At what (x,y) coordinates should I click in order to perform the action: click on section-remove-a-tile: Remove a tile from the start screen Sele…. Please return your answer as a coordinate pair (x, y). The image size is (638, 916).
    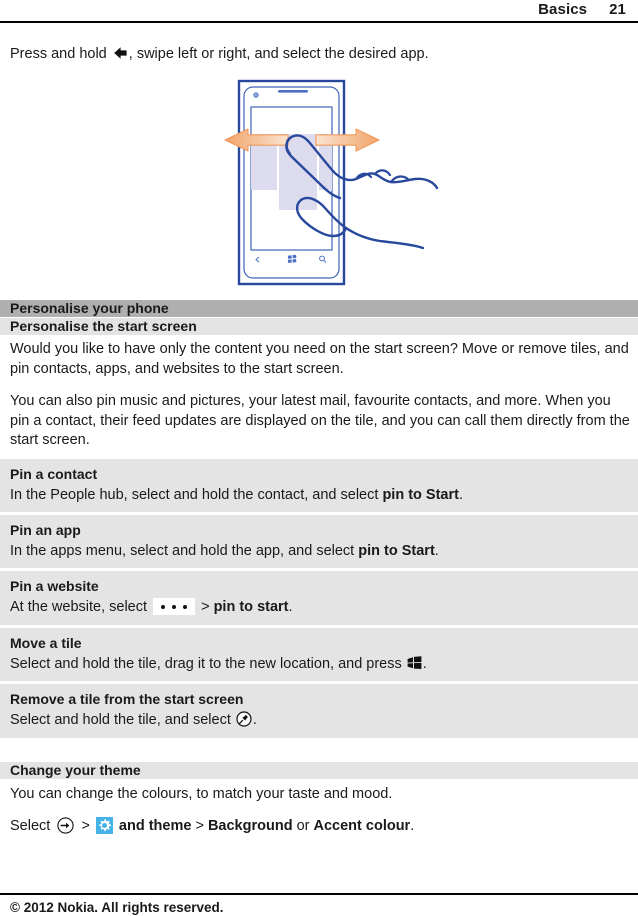
    Looking at the image, I should click on (319, 711).